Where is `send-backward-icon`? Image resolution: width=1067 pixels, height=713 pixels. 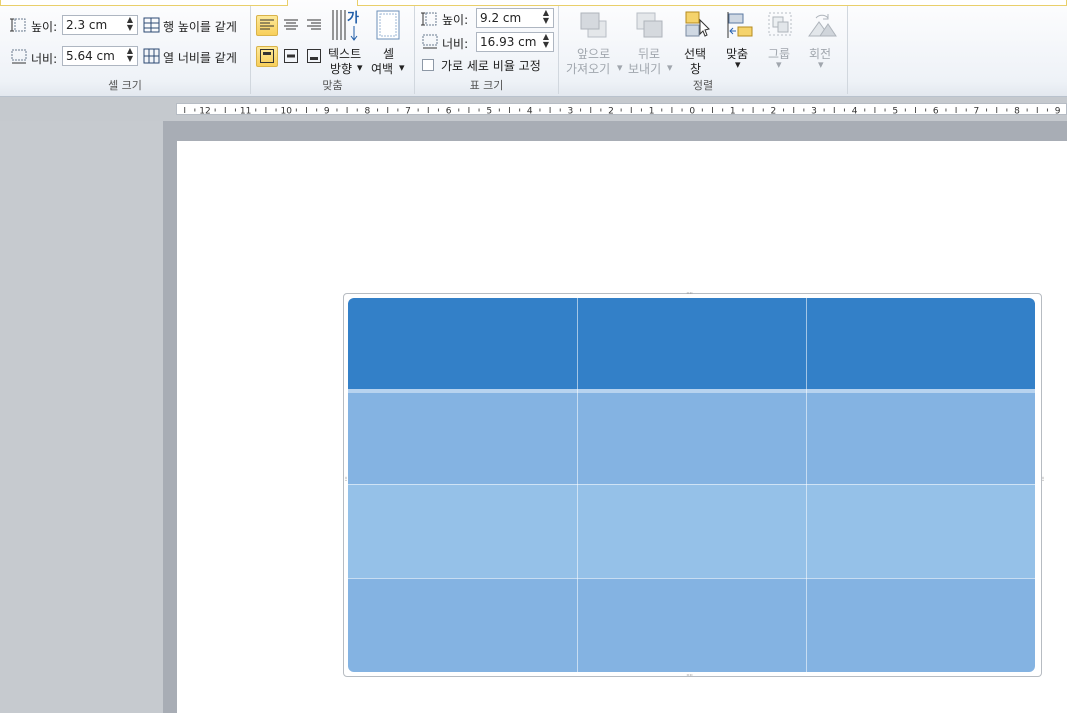 send-backward-icon is located at coordinates (649, 25).